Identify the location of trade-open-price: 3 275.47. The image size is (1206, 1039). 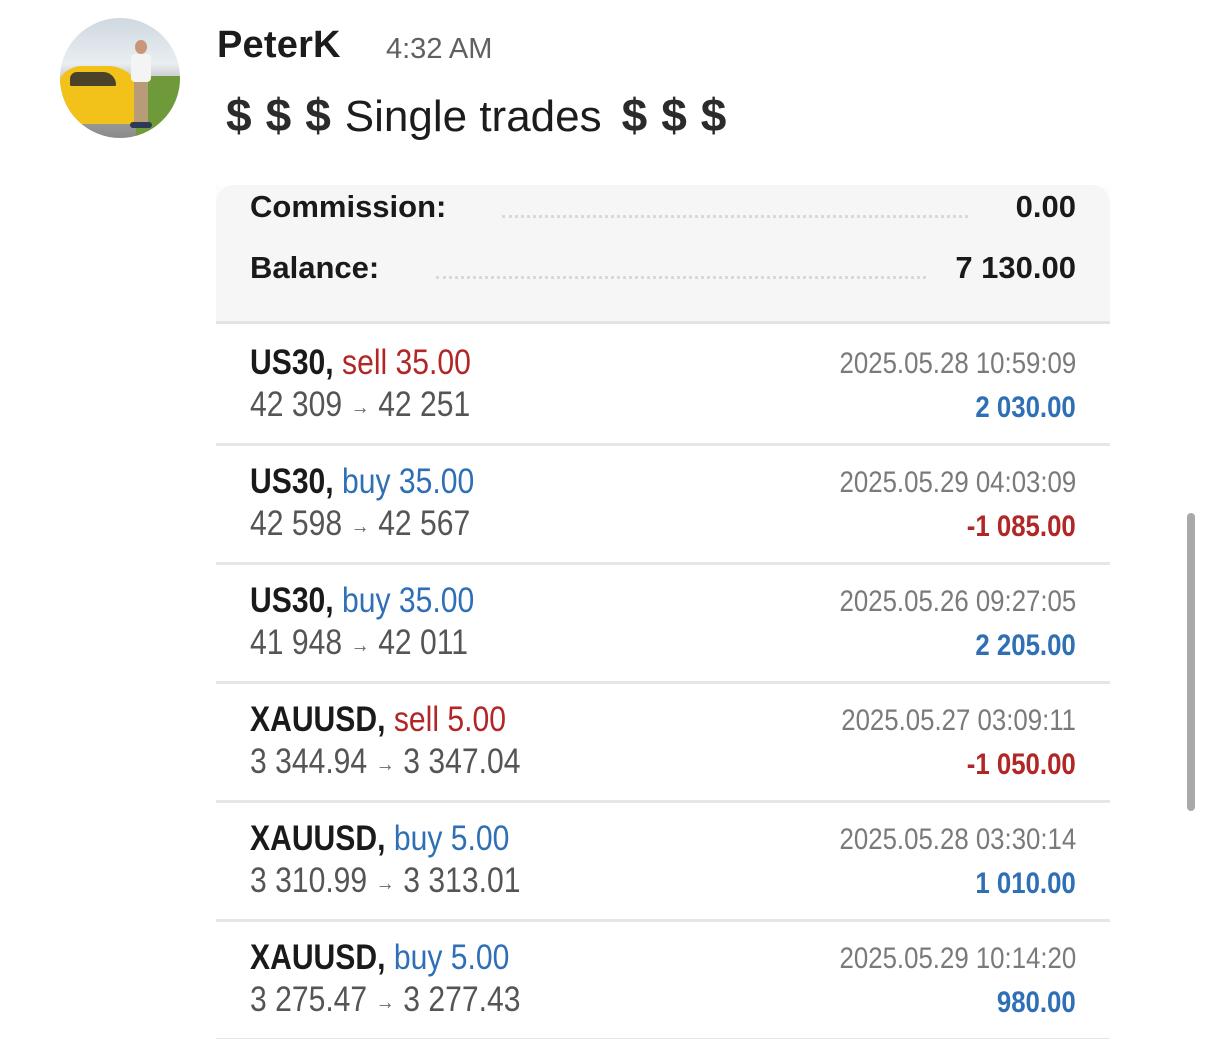
(309, 999).